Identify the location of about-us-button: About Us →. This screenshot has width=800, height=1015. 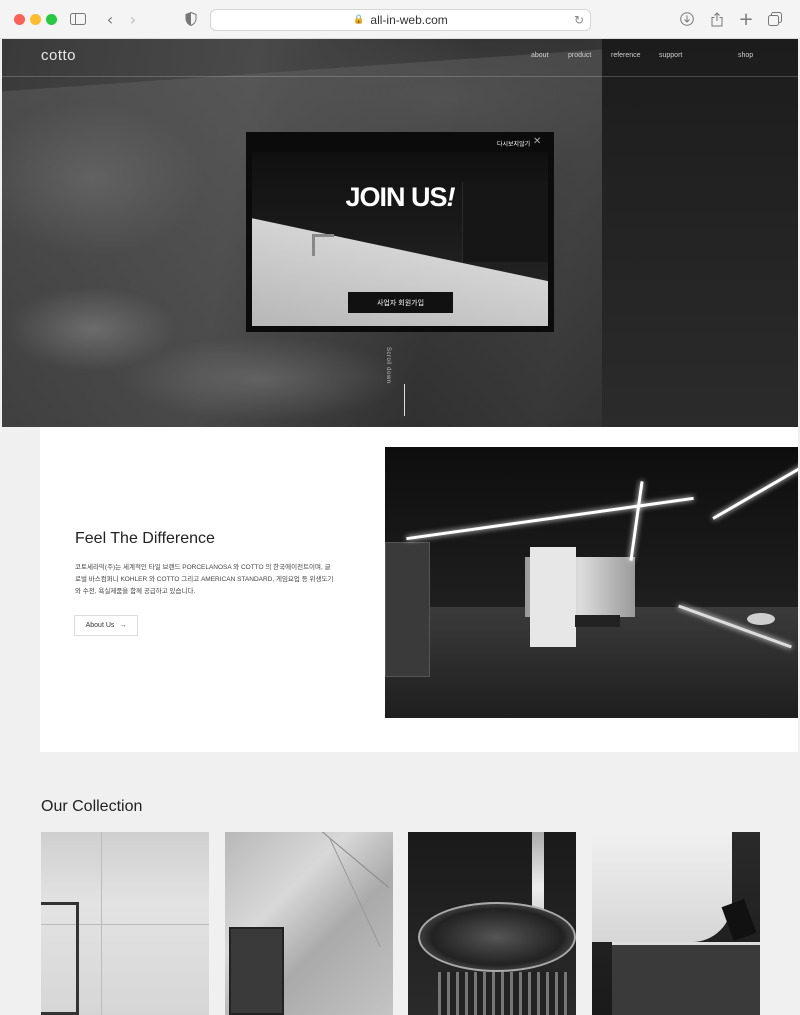
(106, 625).